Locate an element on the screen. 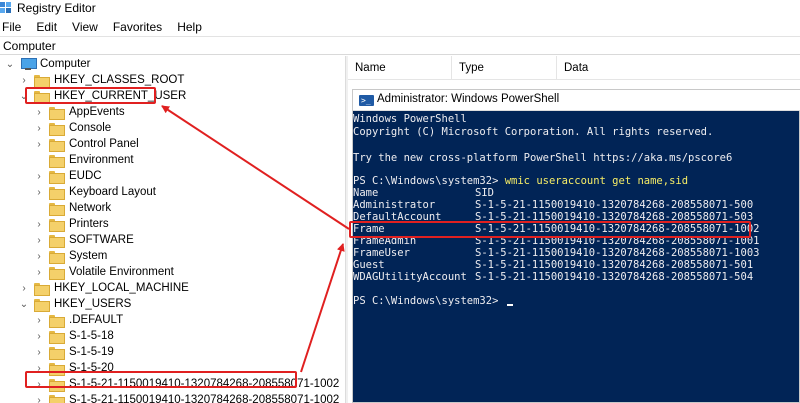  powershell-icon: >_ is located at coordinates (366, 100).